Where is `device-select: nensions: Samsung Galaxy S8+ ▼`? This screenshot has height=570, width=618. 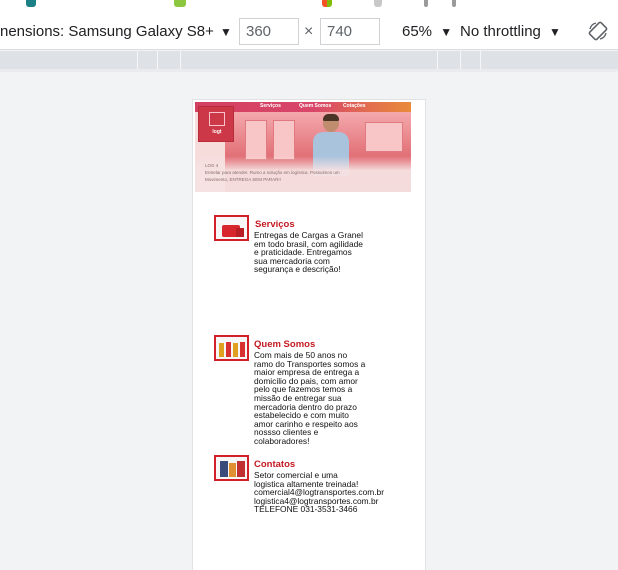
device-select: nensions: Samsung Galaxy S8+ ▼ is located at coordinates (116, 31).